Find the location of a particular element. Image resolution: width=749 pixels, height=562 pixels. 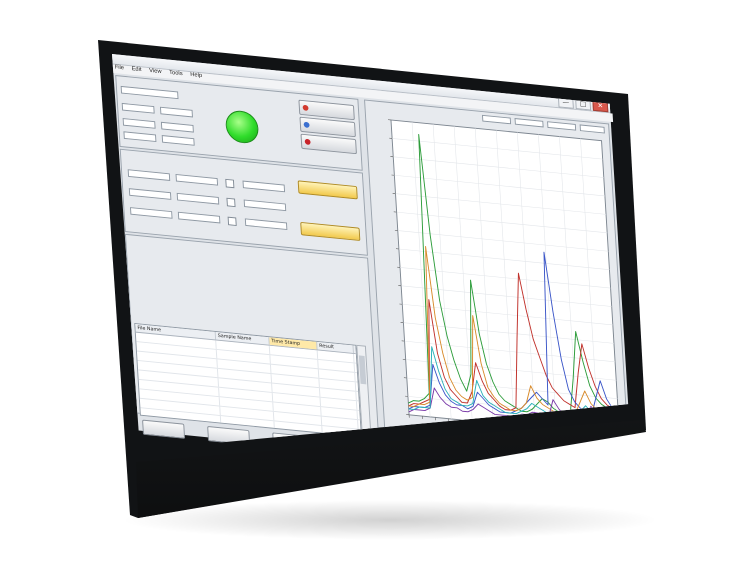

info-icon is located at coordinates (306, 124).